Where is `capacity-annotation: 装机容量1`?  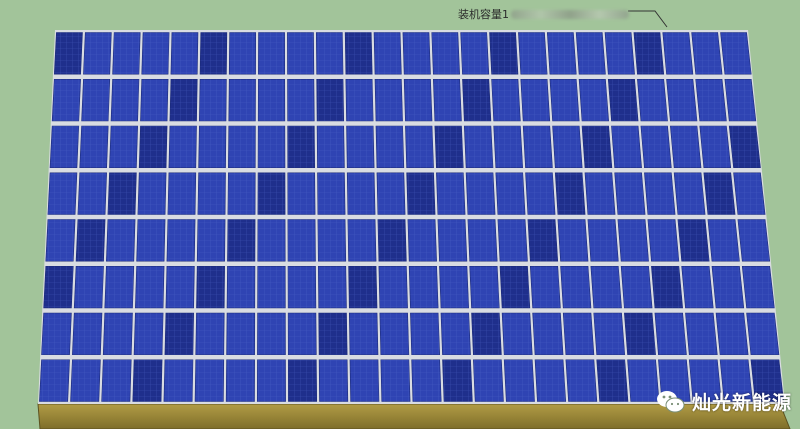
capacity-annotation: 装机容量1 is located at coordinates (543, 14).